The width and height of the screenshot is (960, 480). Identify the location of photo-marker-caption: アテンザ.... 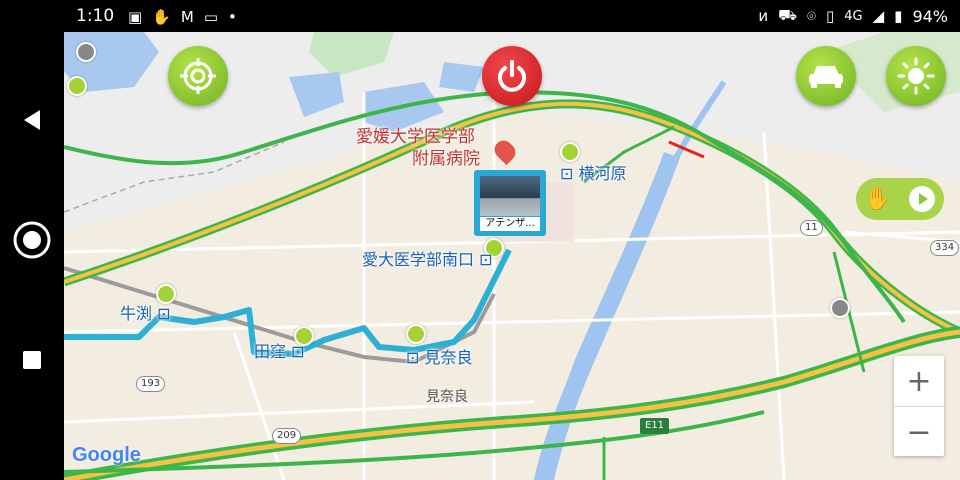
(510, 224).